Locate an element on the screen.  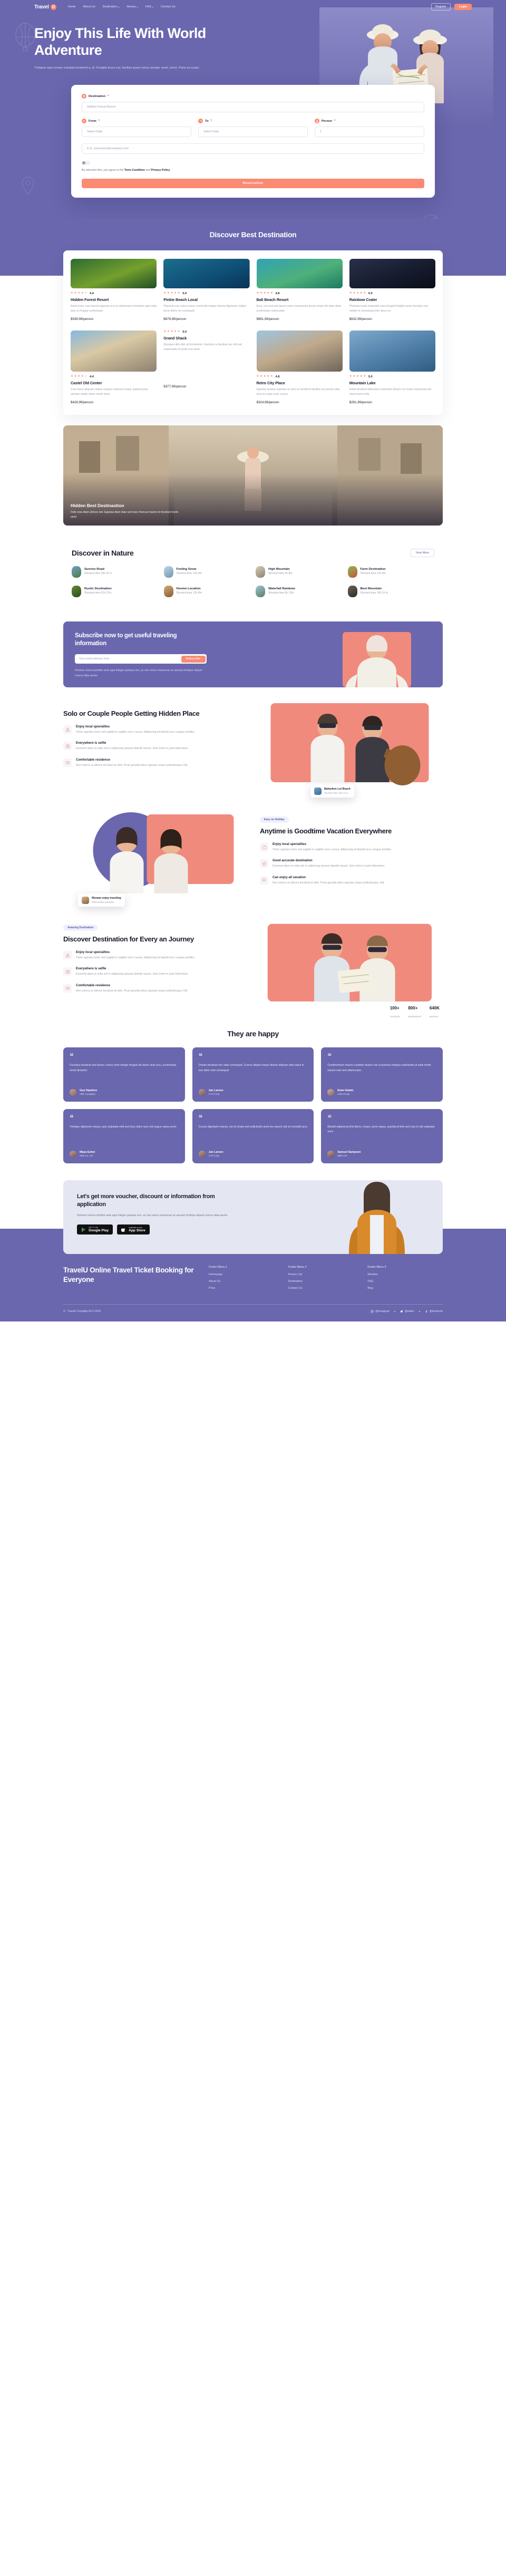
journey-photo is located at coordinates (349, 963).